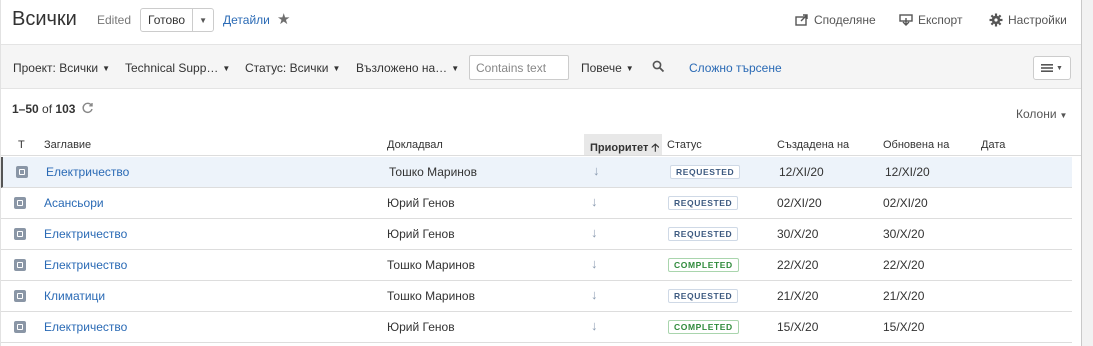 The height and width of the screenshot is (346, 1093). I want to click on columns-label: Колони, so click(1036, 114).